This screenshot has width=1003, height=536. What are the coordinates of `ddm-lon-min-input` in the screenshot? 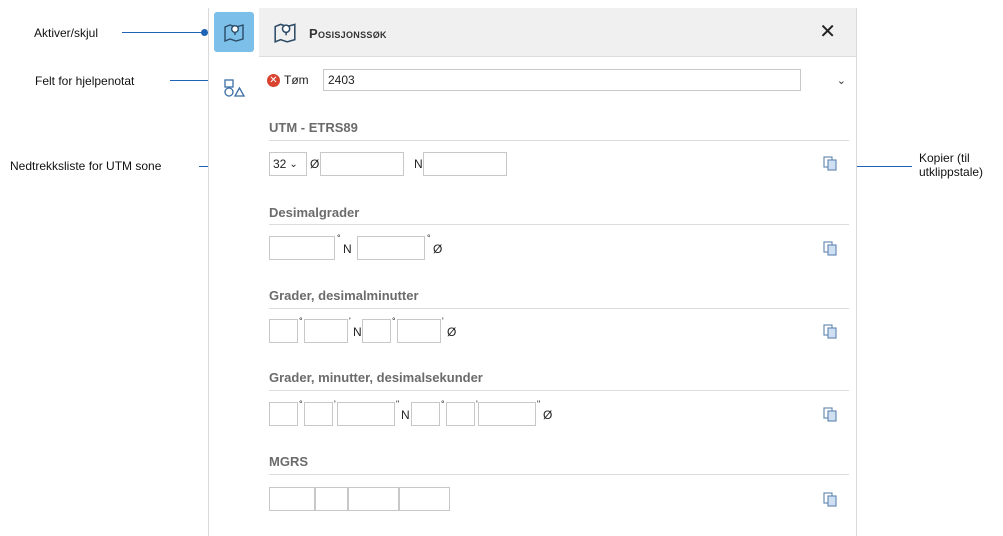 It's located at (419, 331).